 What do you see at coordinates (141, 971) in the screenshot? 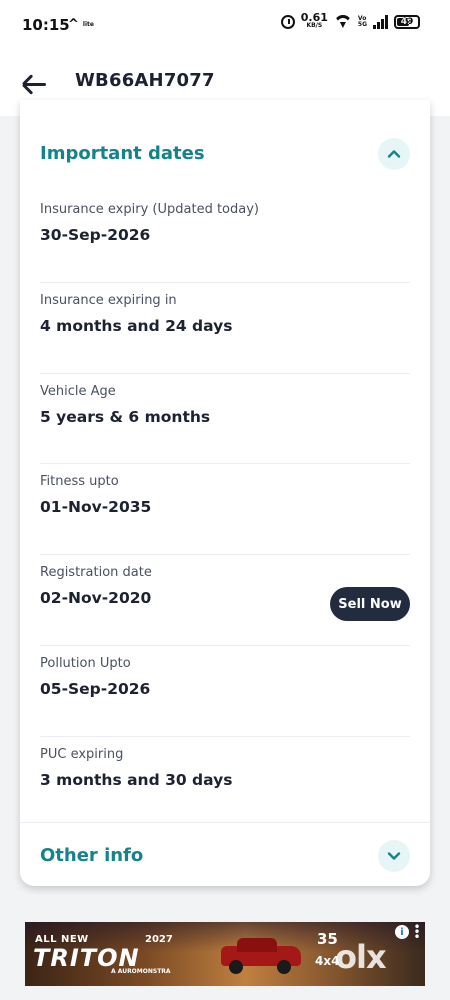
I see `ad-subtitle: A AUROMONSTRA` at bounding box center [141, 971].